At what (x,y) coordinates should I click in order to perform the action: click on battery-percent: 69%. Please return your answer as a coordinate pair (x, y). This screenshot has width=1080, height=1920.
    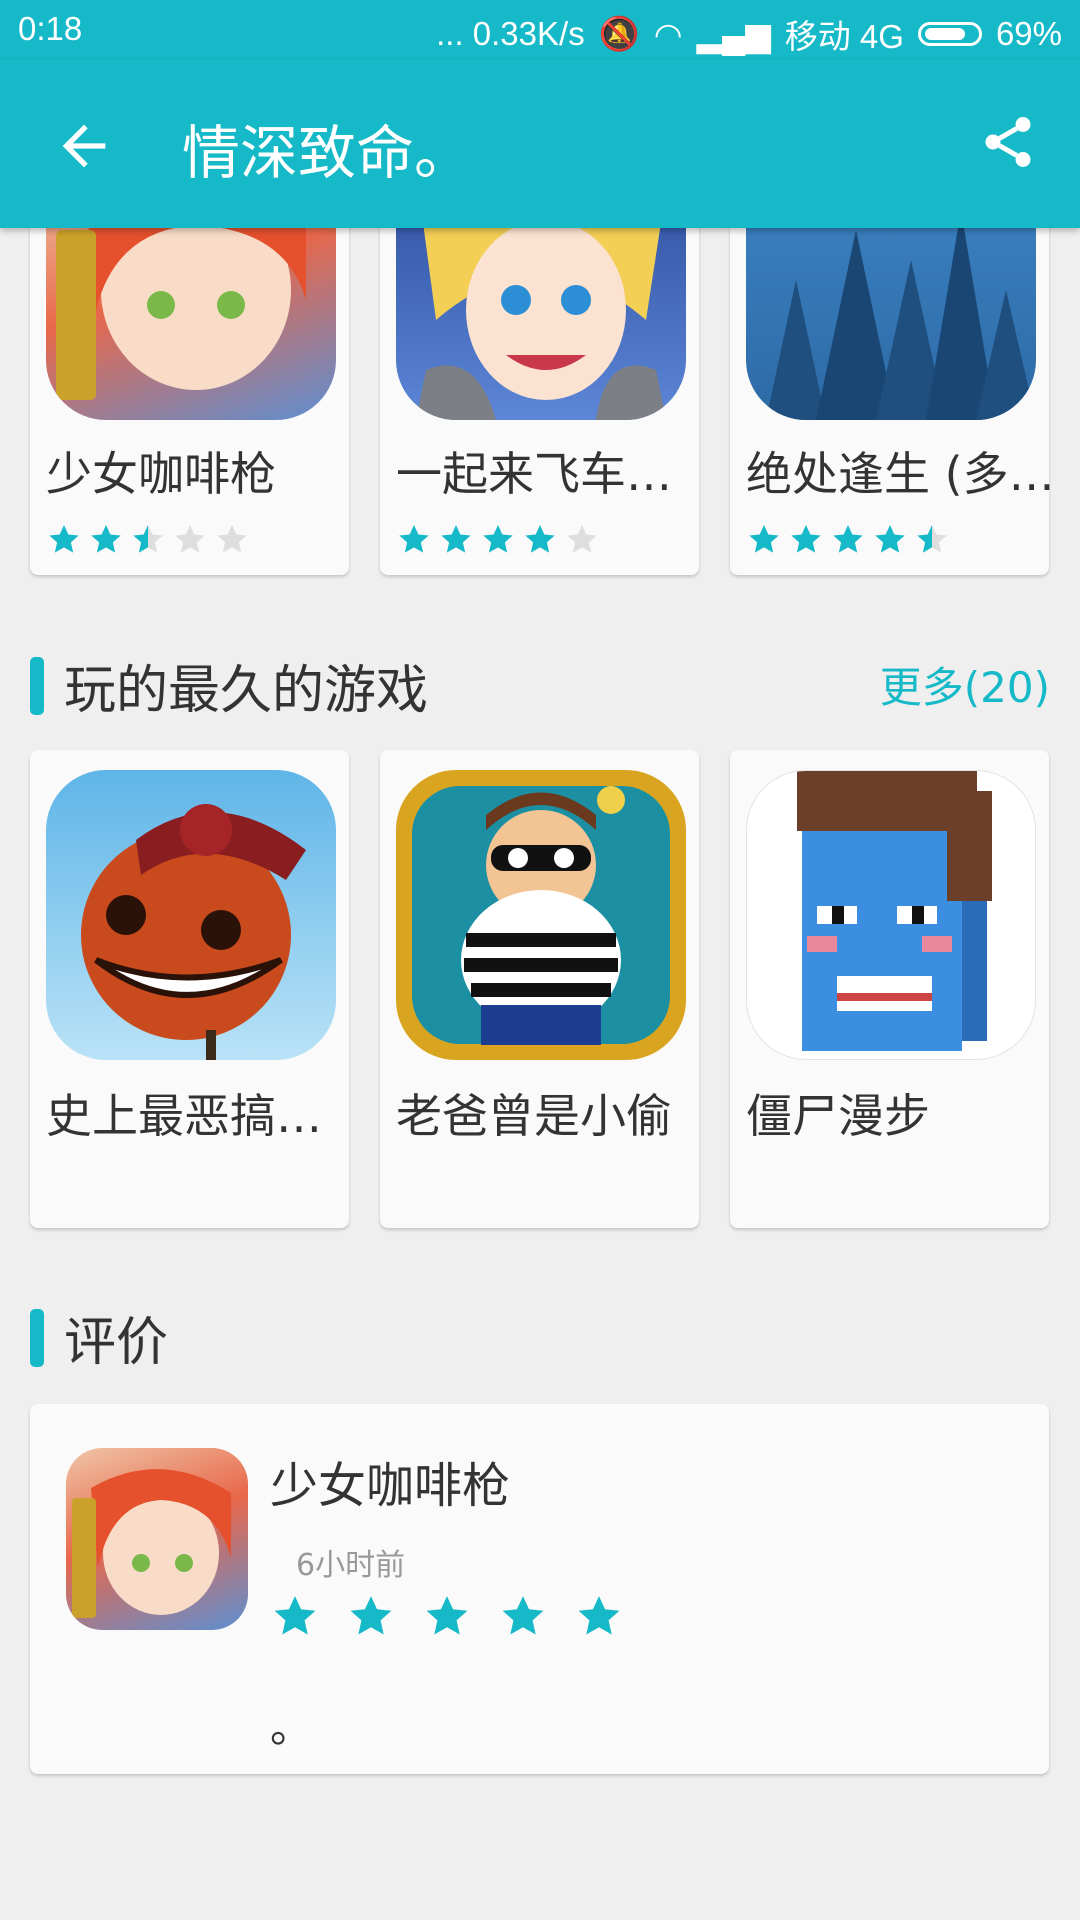
    Looking at the image, I should click on (1028, 33).